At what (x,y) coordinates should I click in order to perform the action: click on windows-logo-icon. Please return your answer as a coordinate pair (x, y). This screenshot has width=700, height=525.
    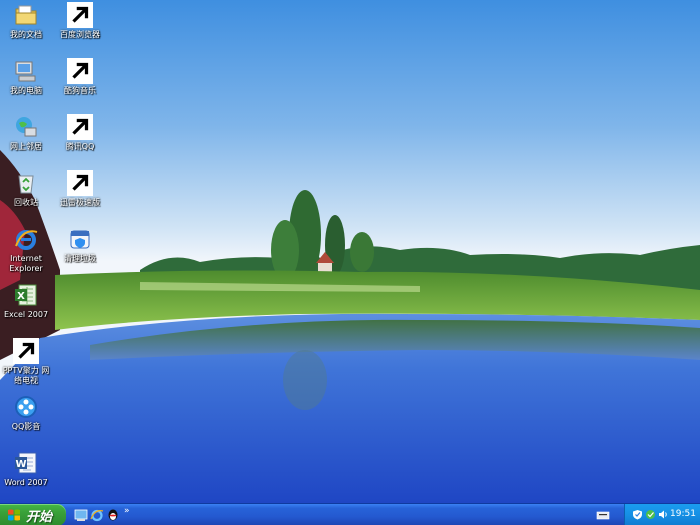
    Looking at the image, I should click on (14, 515).